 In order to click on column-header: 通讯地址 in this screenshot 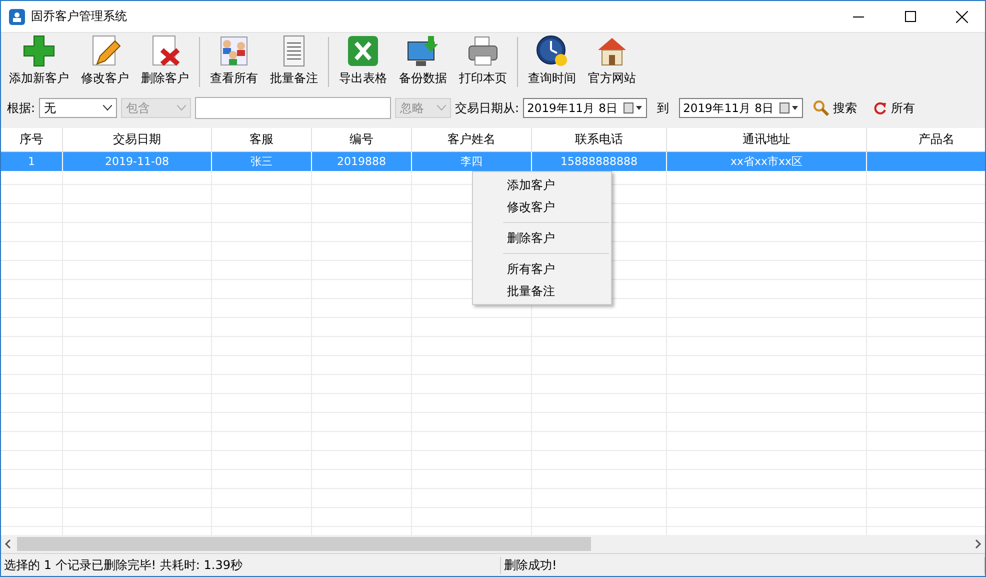, I will do `click(767, 140)`.